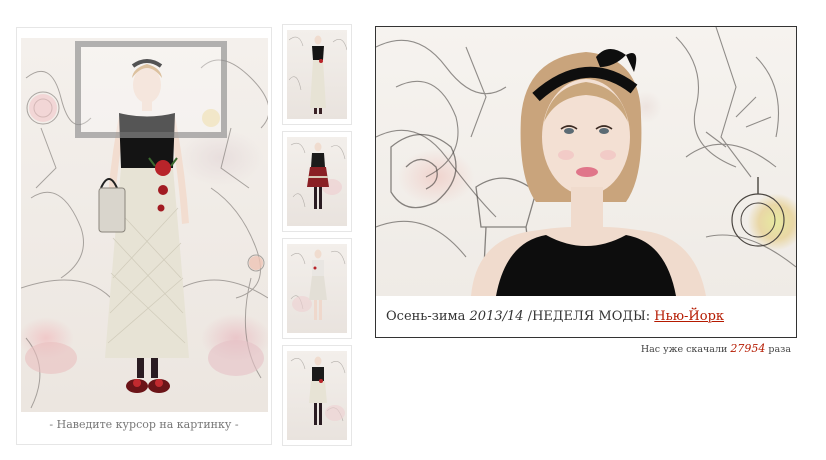 The height and width of the screenshot is (460, 826). I want to click on thumbnail-3-image, so click(317, 288).